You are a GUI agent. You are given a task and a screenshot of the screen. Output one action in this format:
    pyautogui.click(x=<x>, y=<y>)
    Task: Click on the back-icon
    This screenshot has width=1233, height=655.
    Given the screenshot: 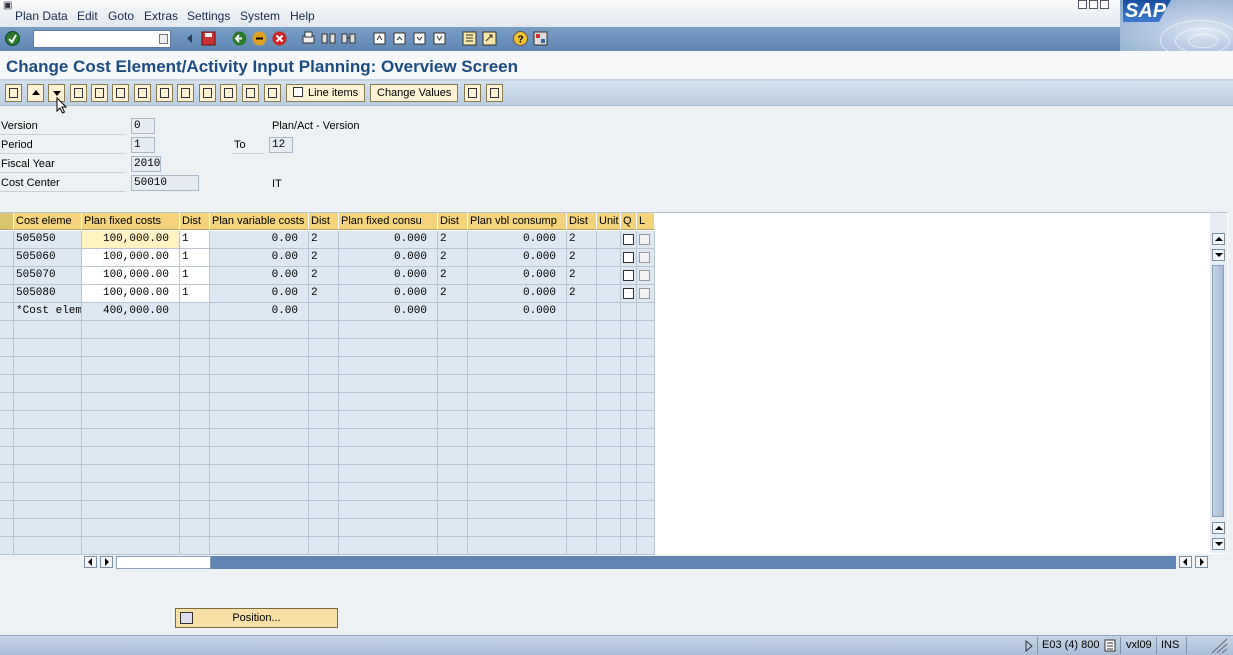 What is the action you would take?
    pyautogui.click(x=239, y=38)
    